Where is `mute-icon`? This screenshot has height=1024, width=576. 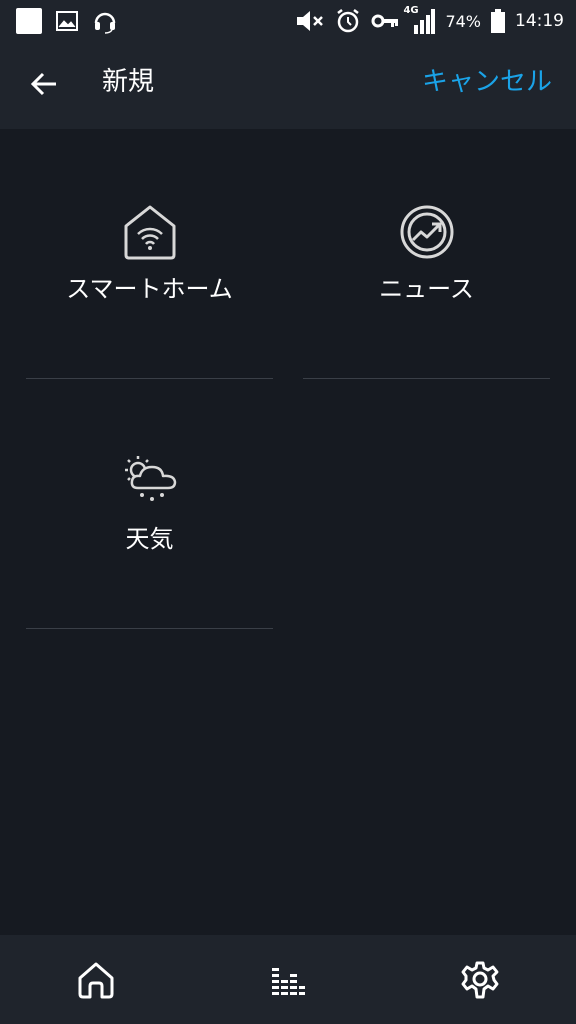 mute-icon is located at coordinates (310, 21).